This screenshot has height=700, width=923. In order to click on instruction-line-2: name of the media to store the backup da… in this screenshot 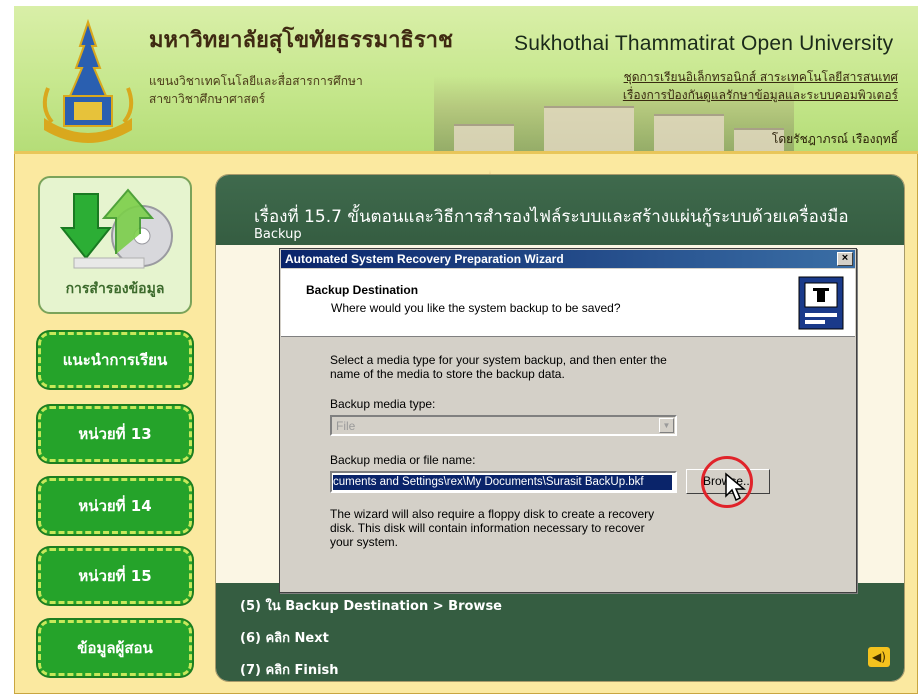, I will do `click(447, 374)`.